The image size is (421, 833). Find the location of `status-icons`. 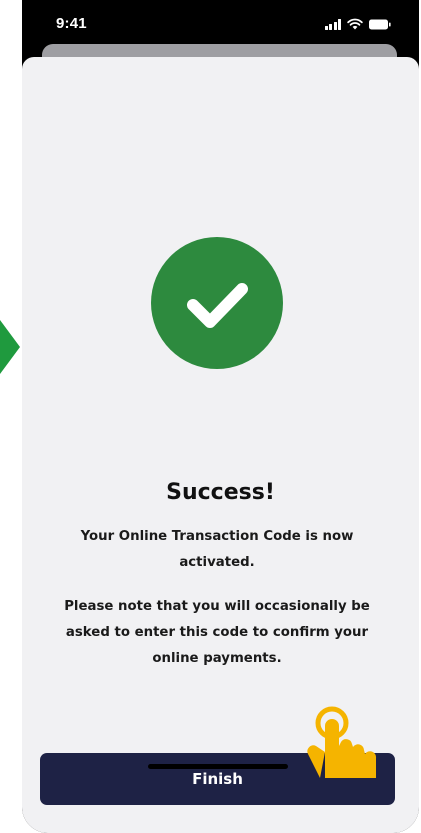

status-icons is located at coordinates (358, 24).